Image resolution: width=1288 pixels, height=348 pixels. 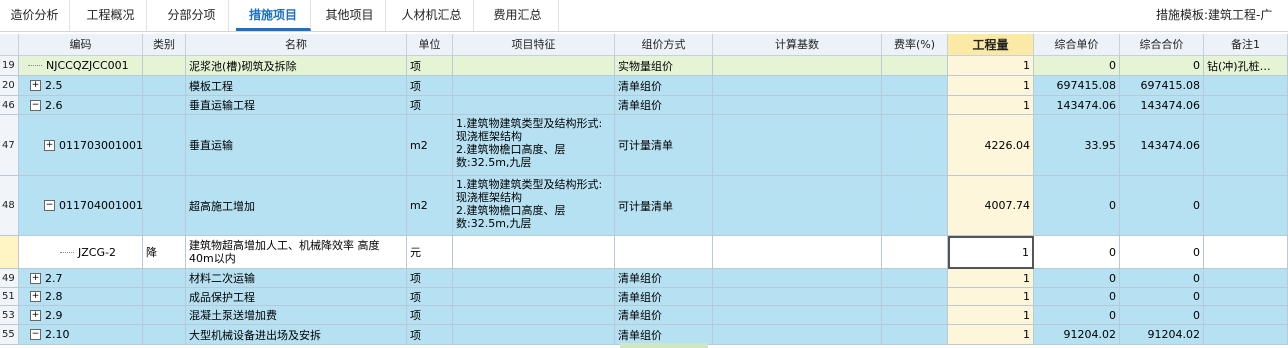 What do you see at coordinates (1077, 45) in the screenshot?
I see `unit-price-header: 综合单价` at bounding box center [1077, 45].